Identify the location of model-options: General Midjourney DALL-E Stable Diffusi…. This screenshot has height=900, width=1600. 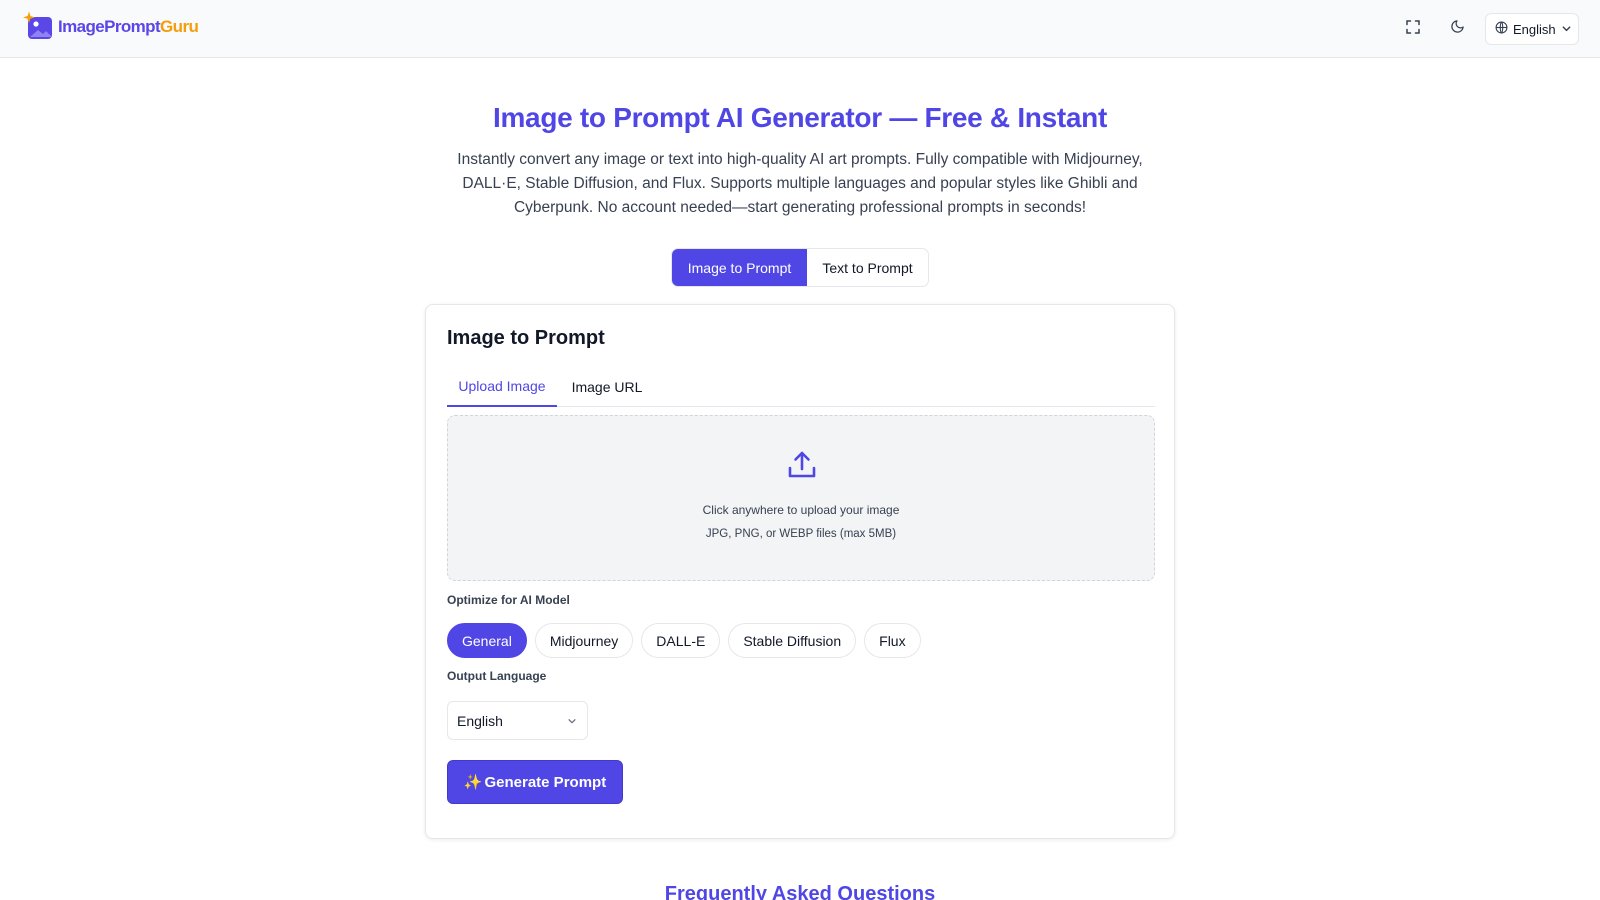
(684, 640).